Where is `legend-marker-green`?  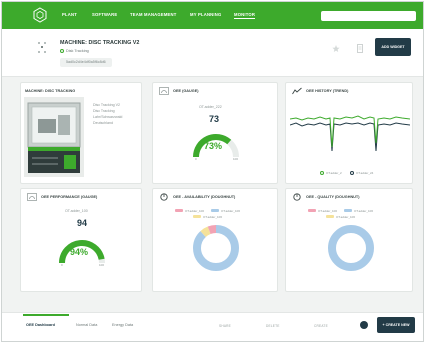
legend-marker-green is located at coordinates (322, 173).